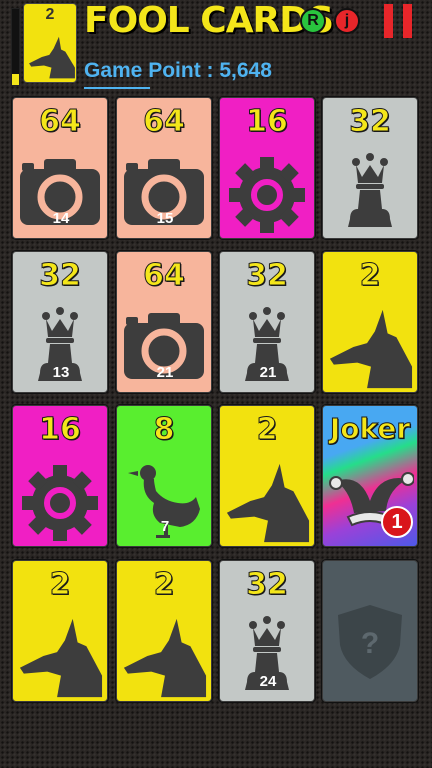 The height and width of the screenshot is (768, 432). Describe the element at coordinates (164, 168) in the screenshot. I see `card-camera: 64 15` at that location.